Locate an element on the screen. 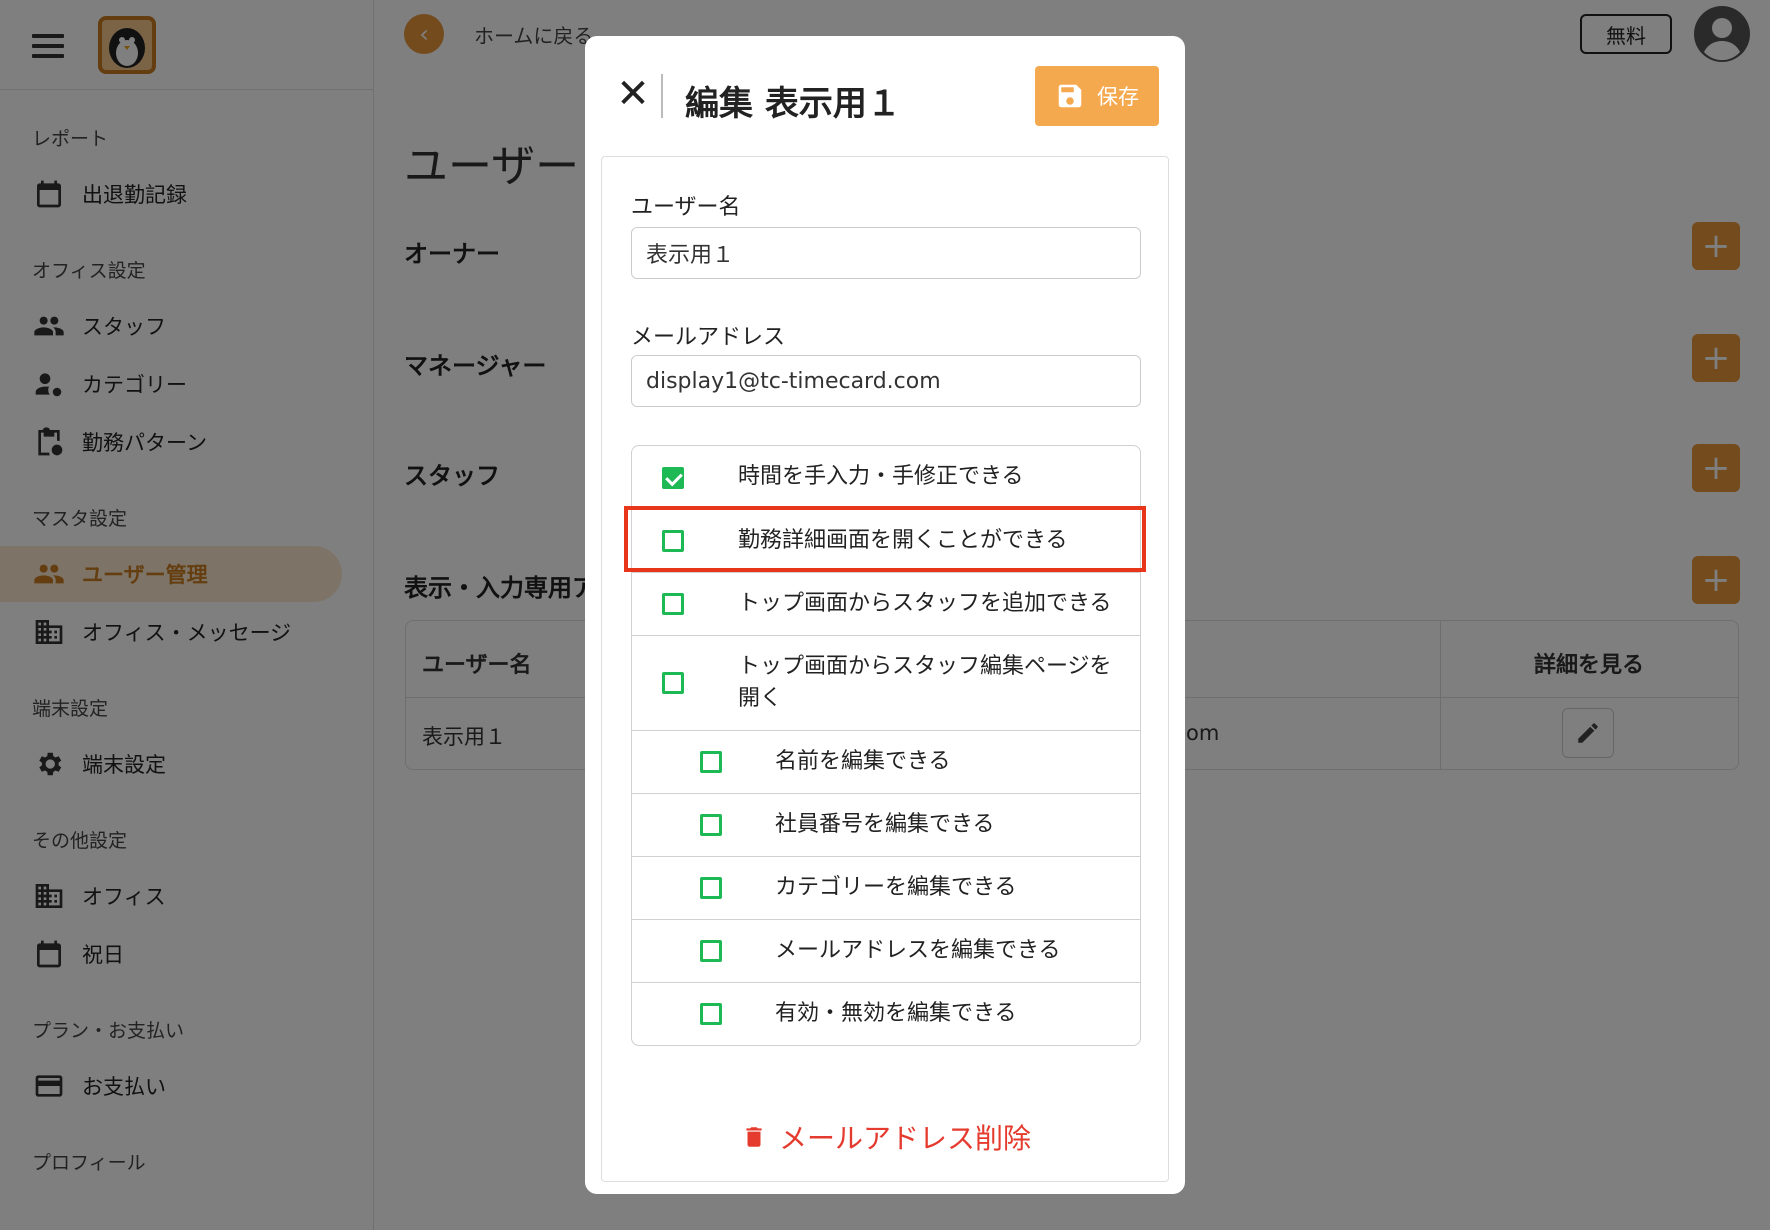  permission-row: トップ画面からスタッフを追加できる is located at coordinates (886, 604).